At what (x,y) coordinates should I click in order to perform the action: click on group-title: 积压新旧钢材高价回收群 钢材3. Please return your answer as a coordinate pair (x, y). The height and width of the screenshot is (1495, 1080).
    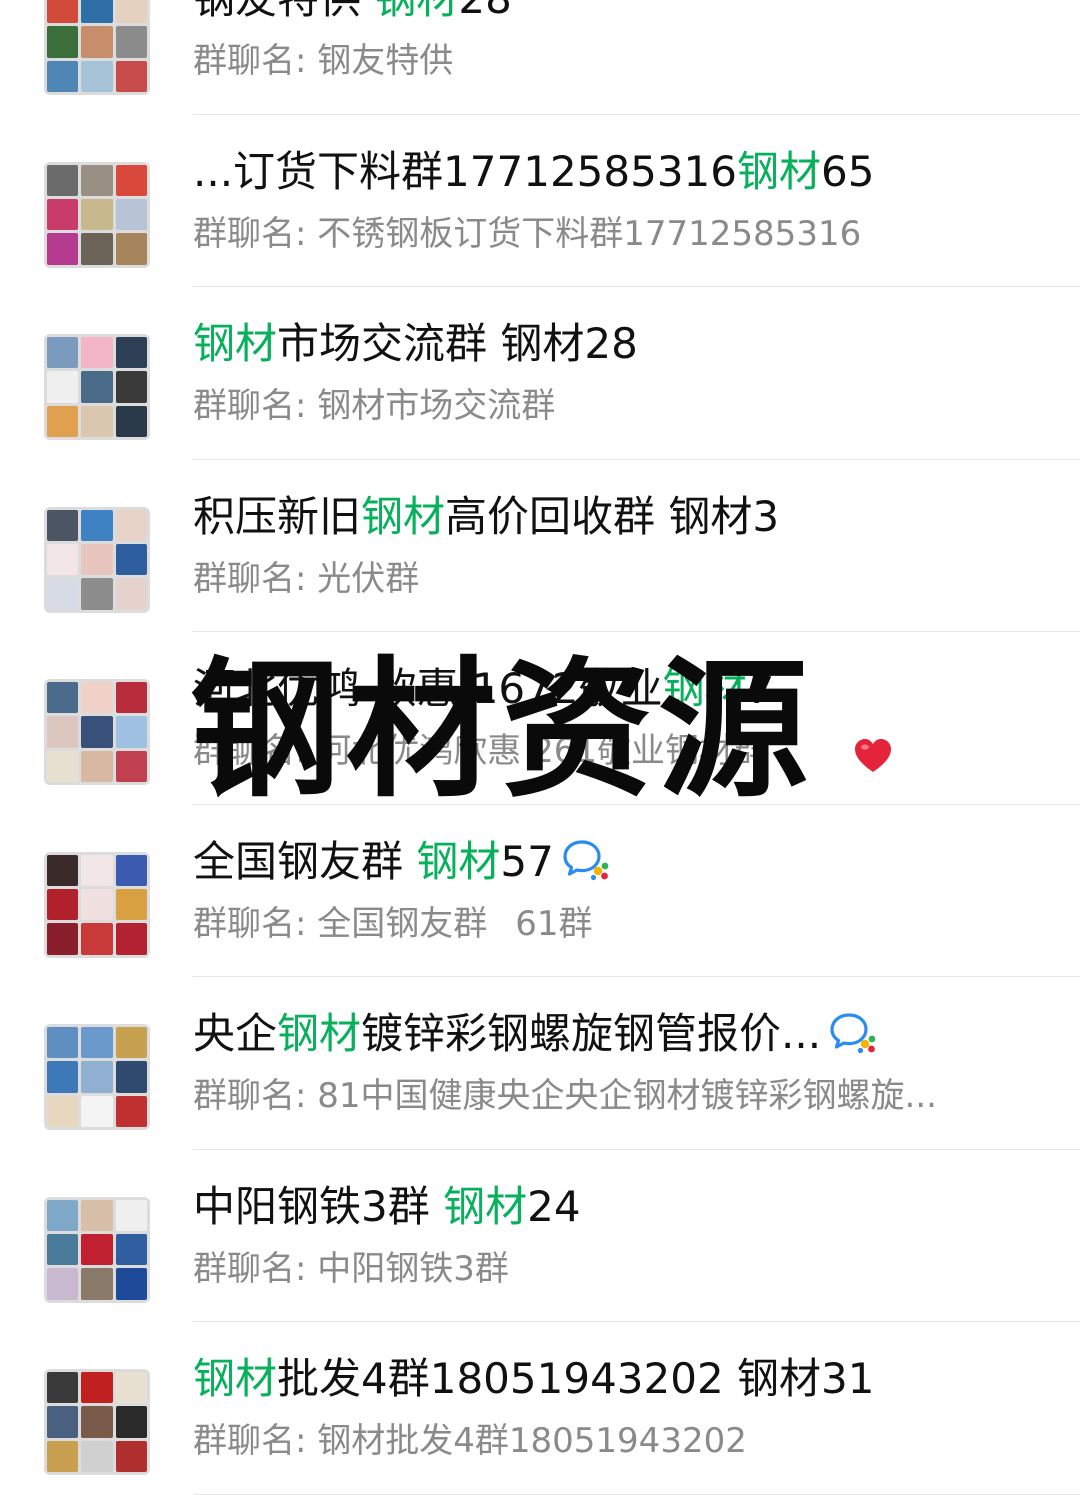
    Looking at the image, I should click on (616, 517).